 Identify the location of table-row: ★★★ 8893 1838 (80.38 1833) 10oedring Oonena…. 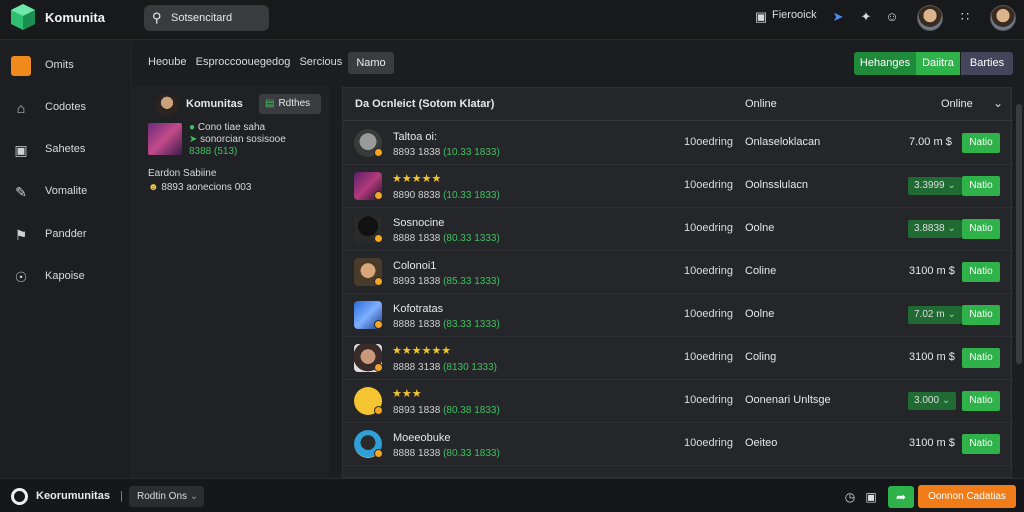
(678, 401).